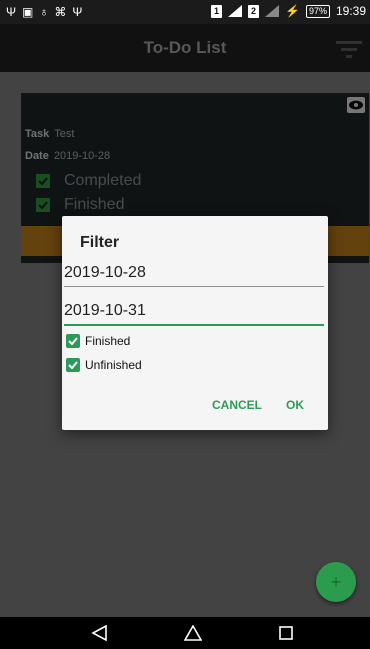  I want to click on unfinished-filter-checkbox: Unfinished, so click(104, 365).